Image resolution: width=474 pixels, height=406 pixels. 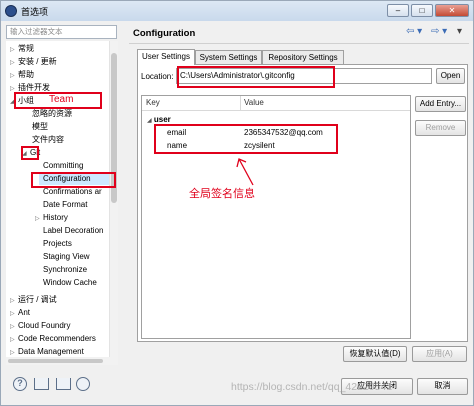 What do you see at coordinates (73, 230) in the screenshot?
I see `tree-item-label-decorations: Label Decoration` at bounding box center [73, 230].